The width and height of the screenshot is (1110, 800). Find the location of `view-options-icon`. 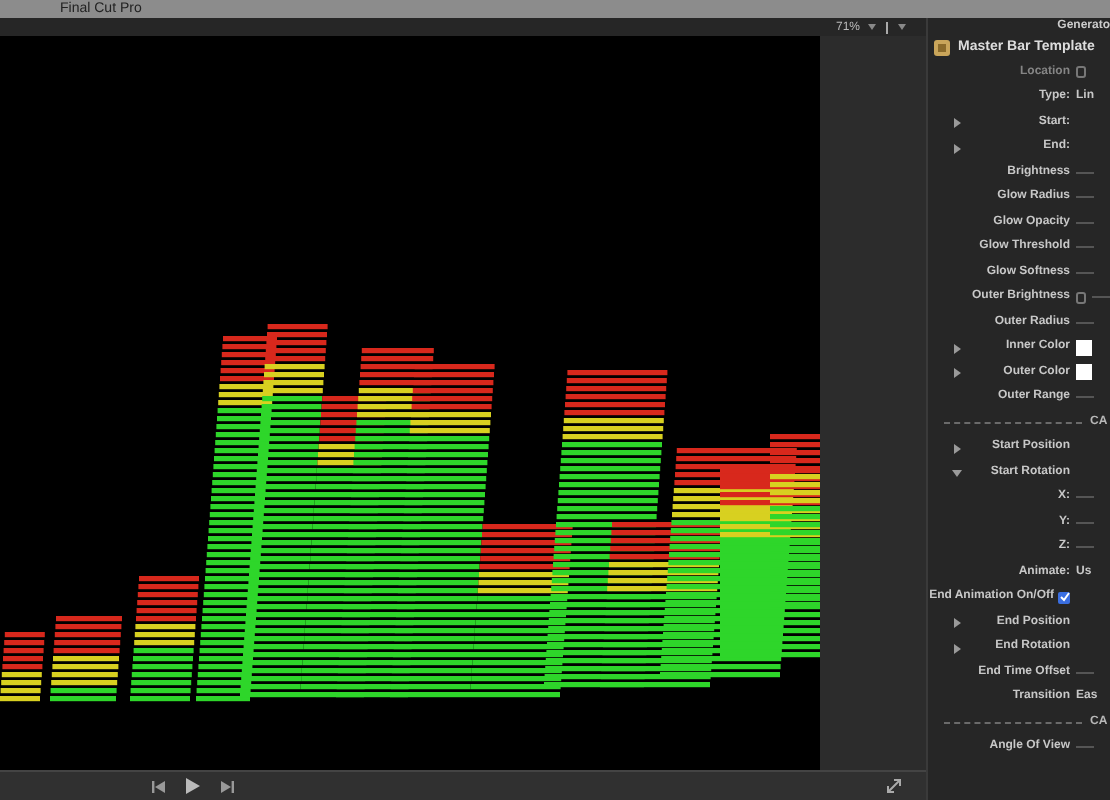

view-options-icon is located at coordinates (887, 27).